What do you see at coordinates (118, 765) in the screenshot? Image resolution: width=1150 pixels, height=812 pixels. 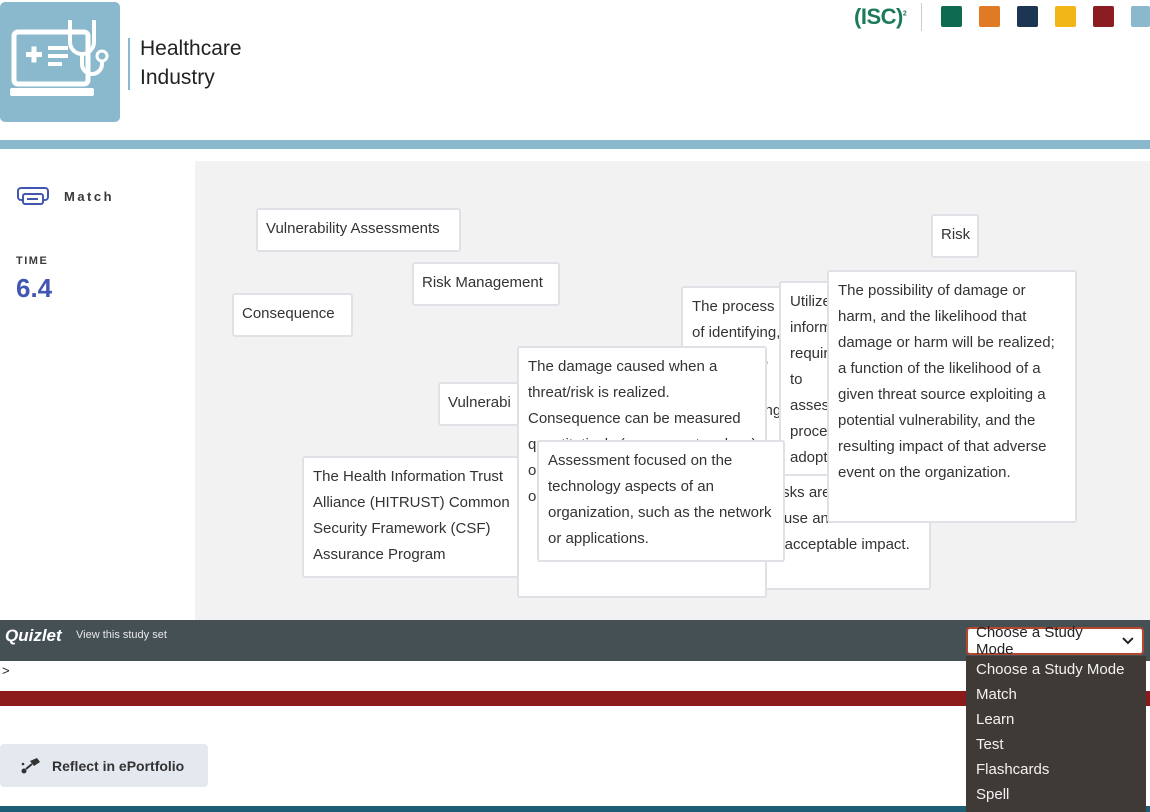 I see `reflect-eportfolio-label: Reflect in ePortfolio` at bounding box center [118, 765].